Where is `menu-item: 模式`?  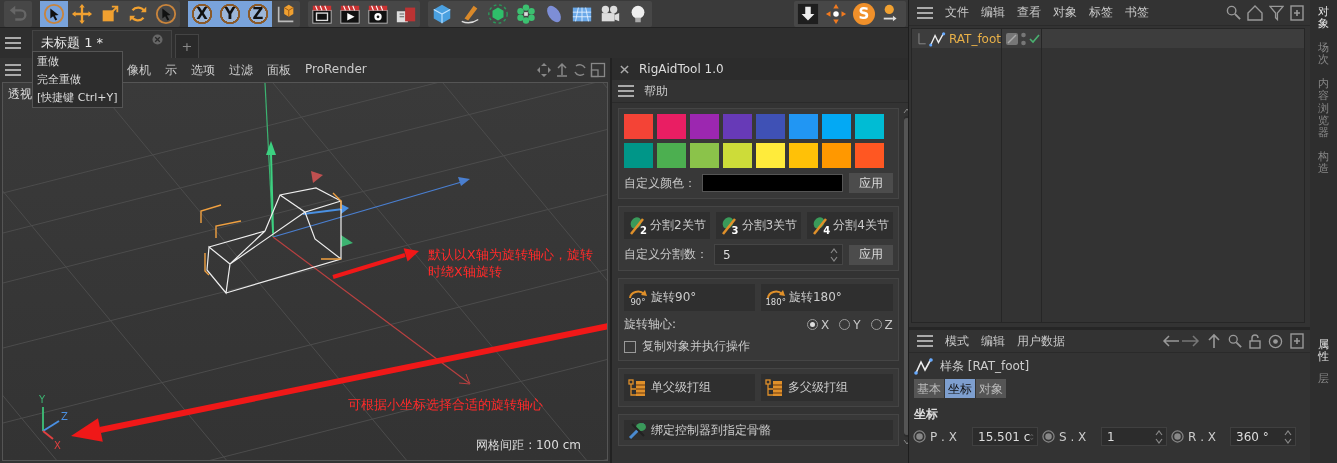 menu-item: 模式 is located at coordinates (957, 341).